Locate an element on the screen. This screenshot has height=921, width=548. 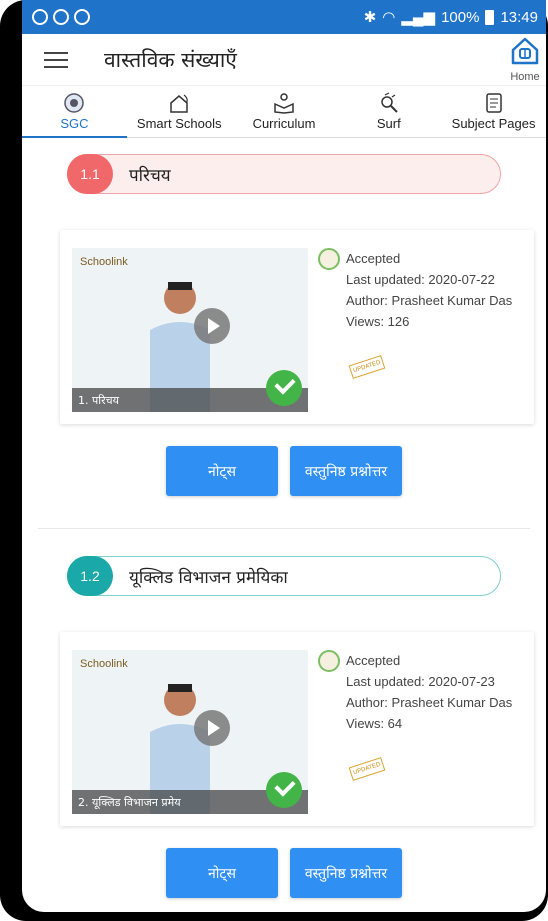
sgc-logo-icon is located at coordinates (74, 103).